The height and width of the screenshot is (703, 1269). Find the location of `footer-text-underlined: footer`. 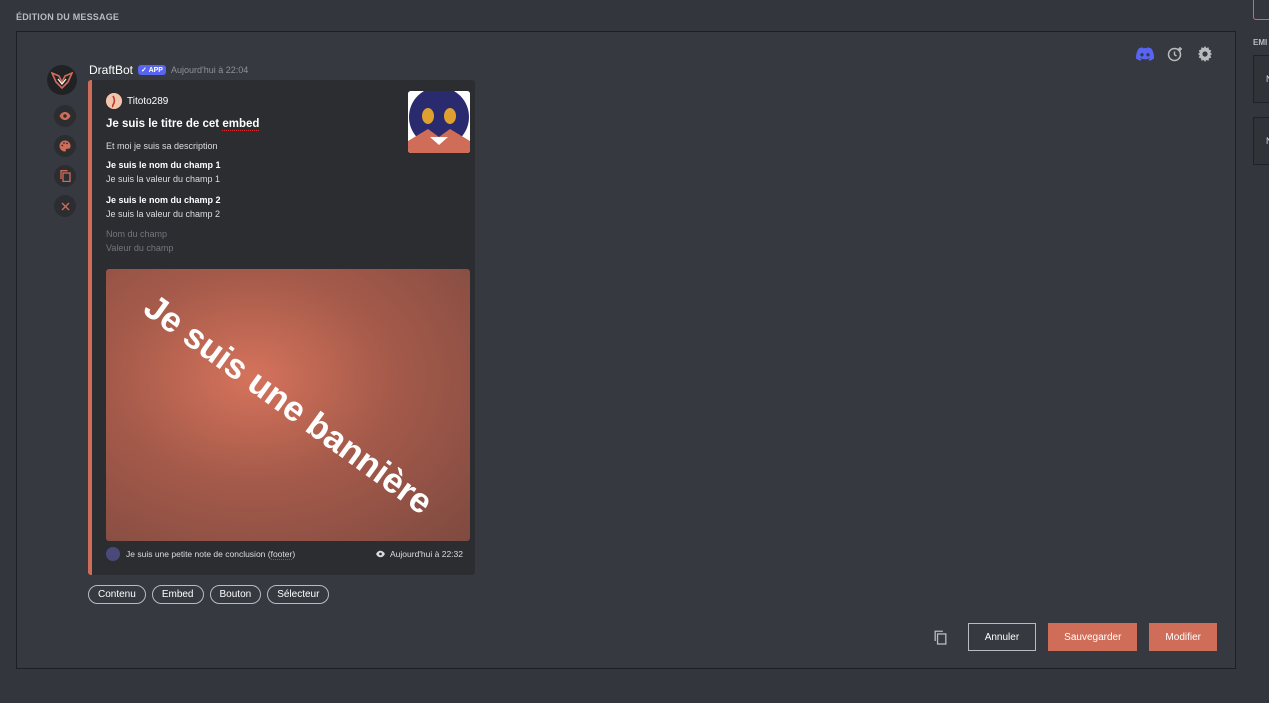

footer-text-underlined: footer is located at coordinates (281, 554).